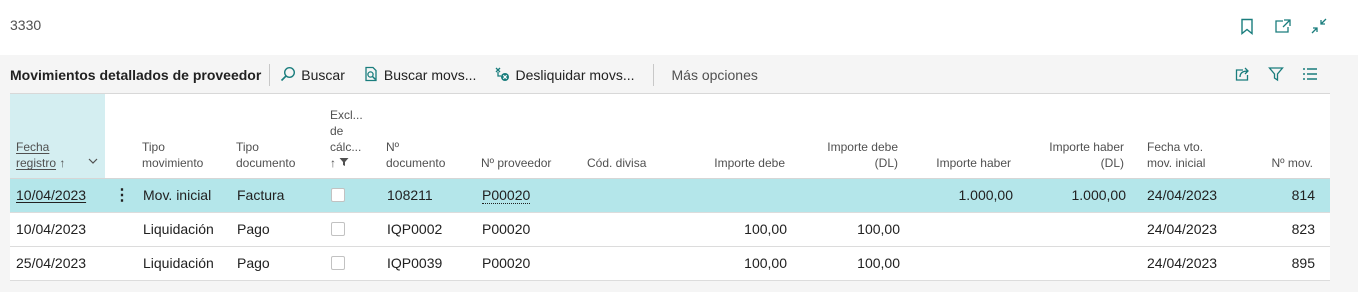 This screenshot has width=1358, height=292. I want to click on collapse-icon, so click(1319, 26).